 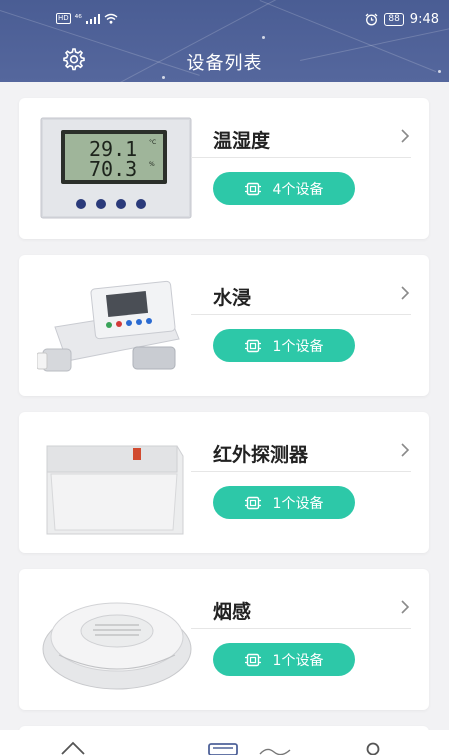 I want to click on device-name: 烟感, so click(x=232, y=612).